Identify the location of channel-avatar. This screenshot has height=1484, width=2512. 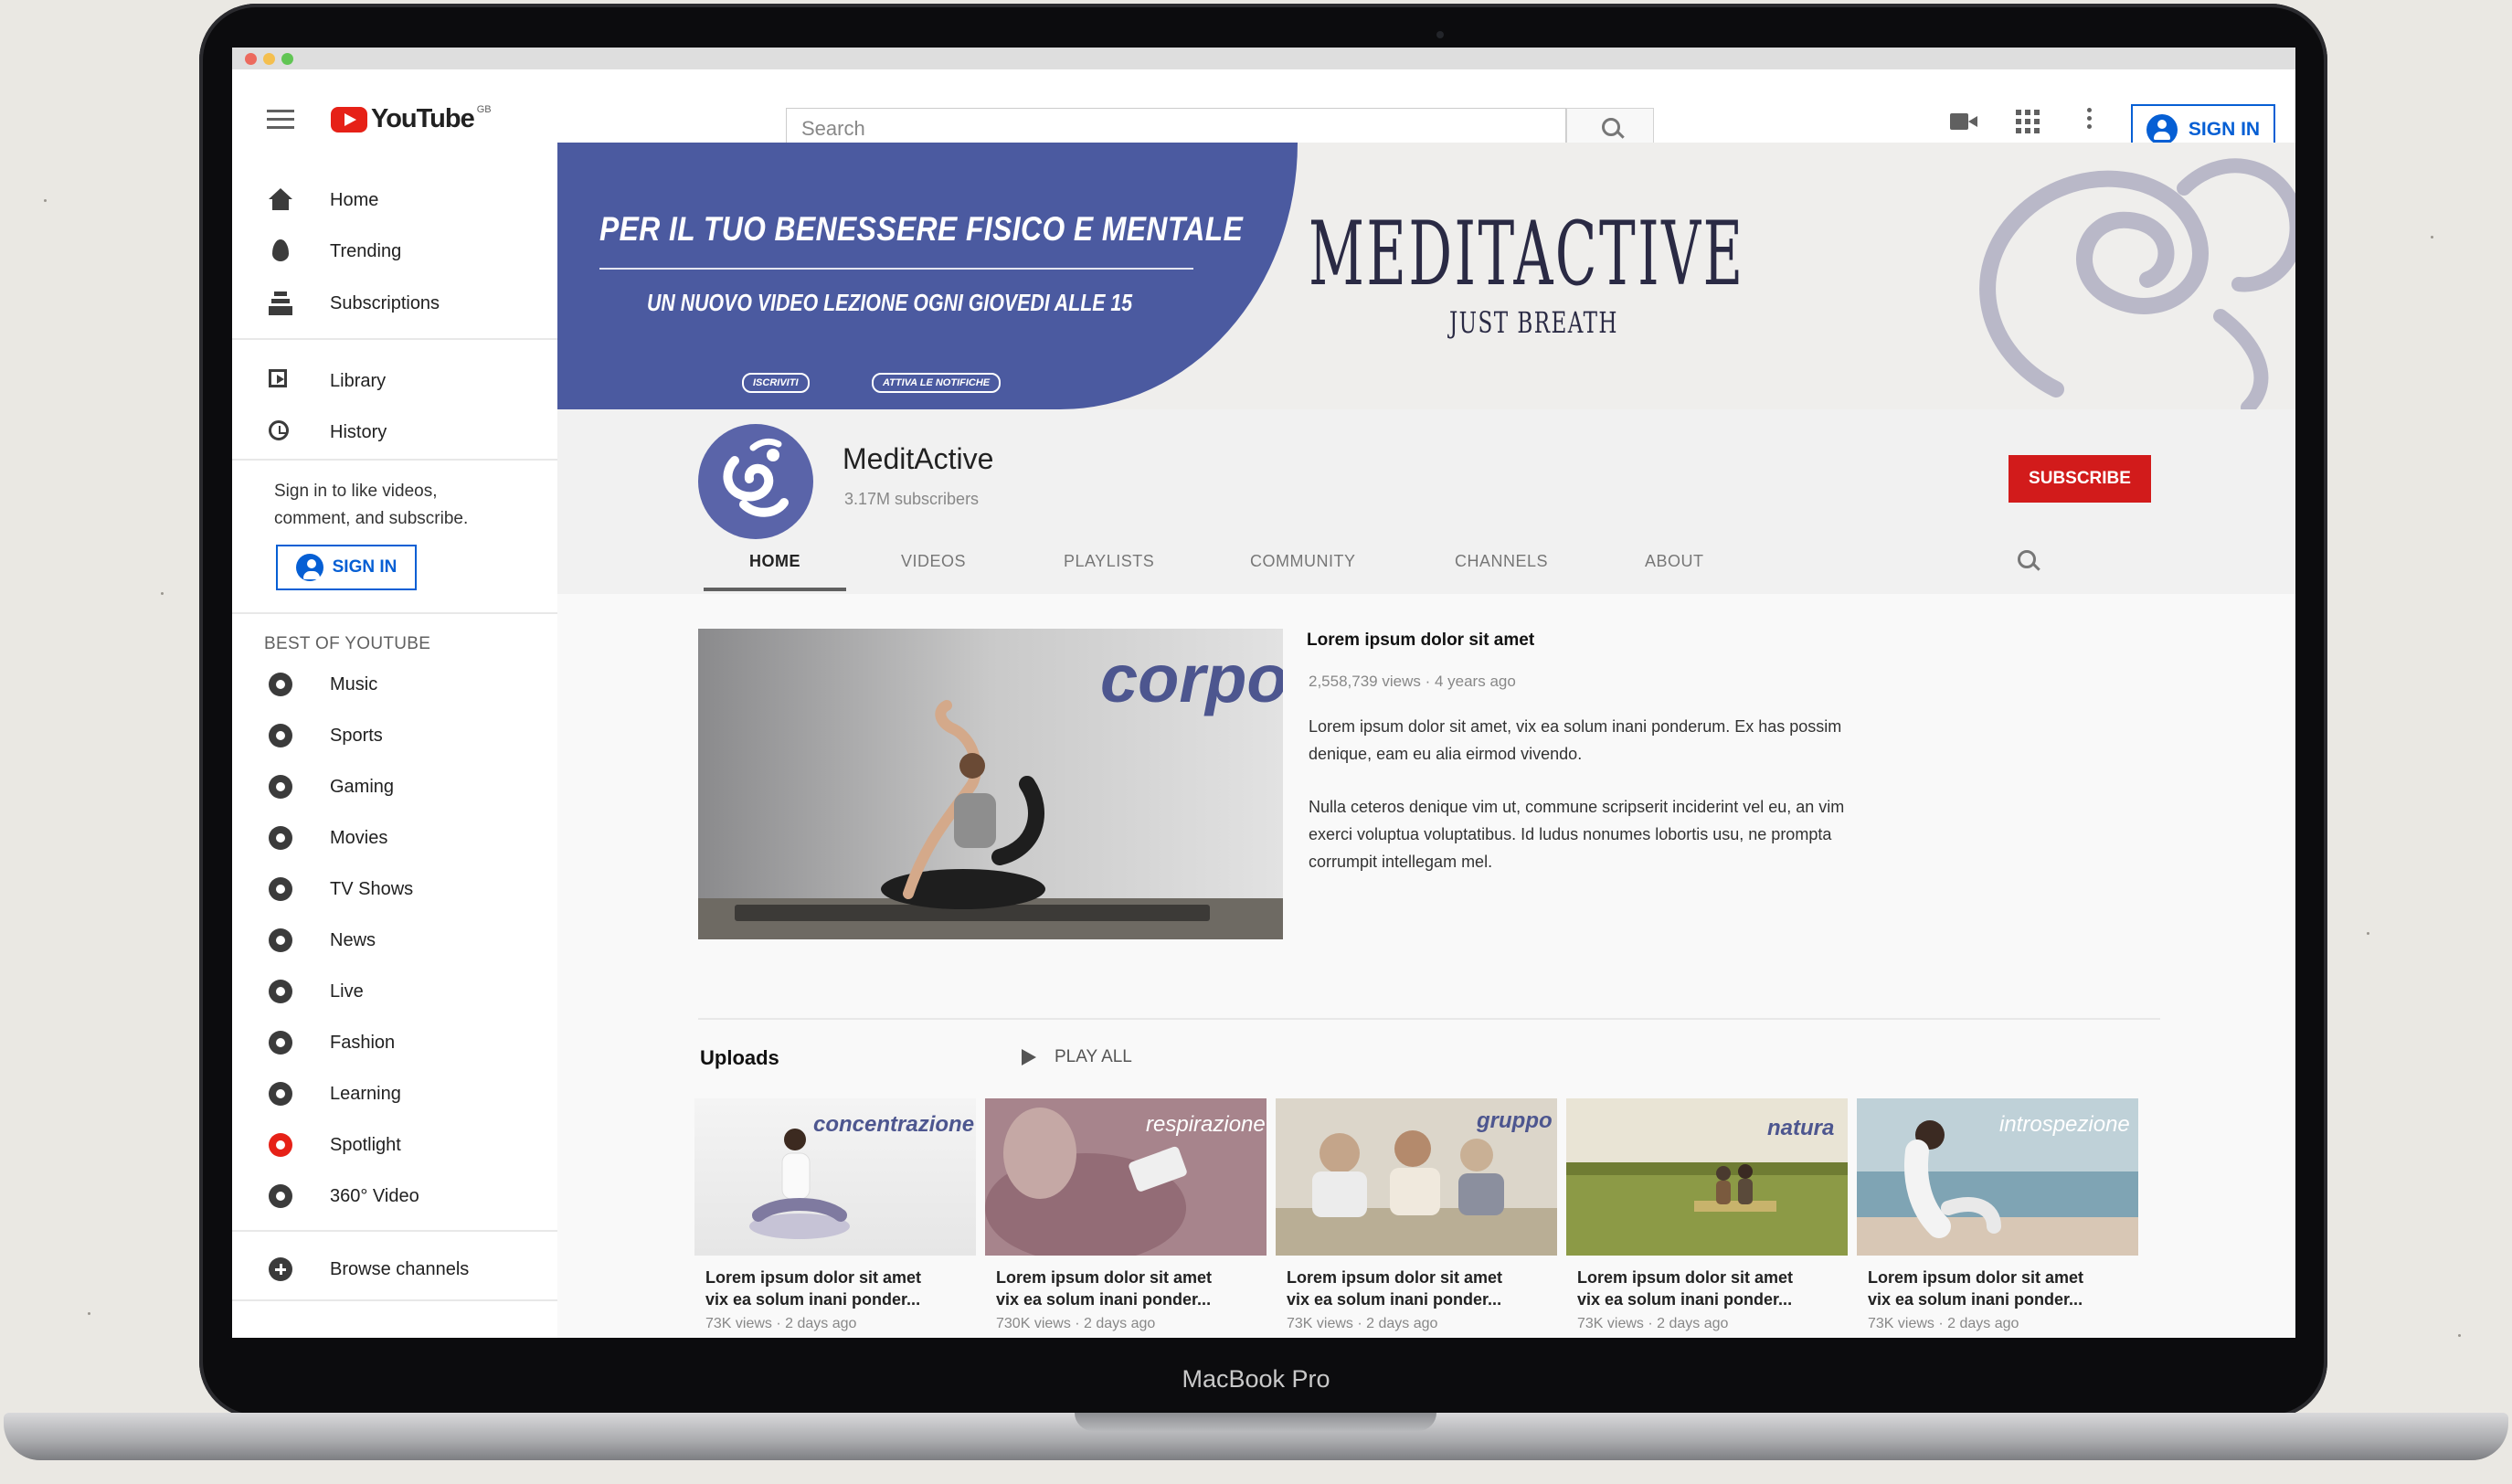
(755, 481).